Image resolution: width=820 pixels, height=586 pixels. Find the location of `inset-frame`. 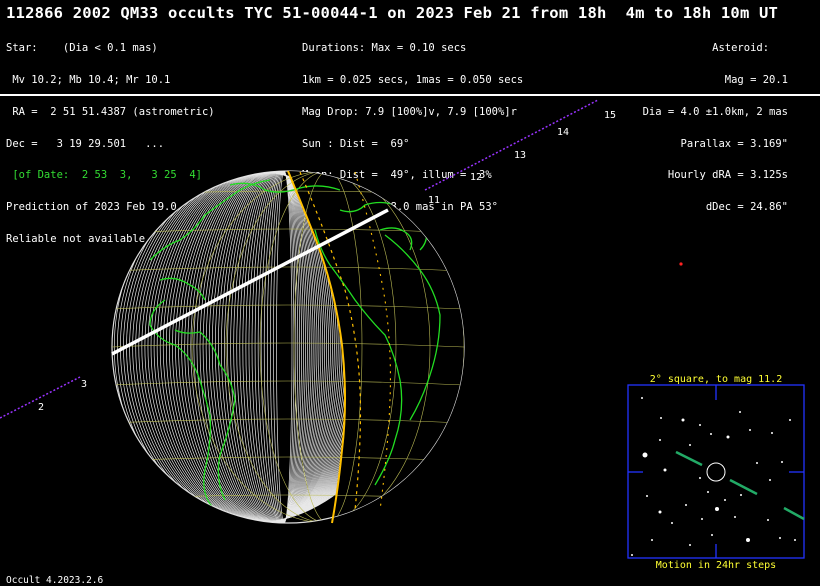

inset-frame is located at coordinates (716, 471).